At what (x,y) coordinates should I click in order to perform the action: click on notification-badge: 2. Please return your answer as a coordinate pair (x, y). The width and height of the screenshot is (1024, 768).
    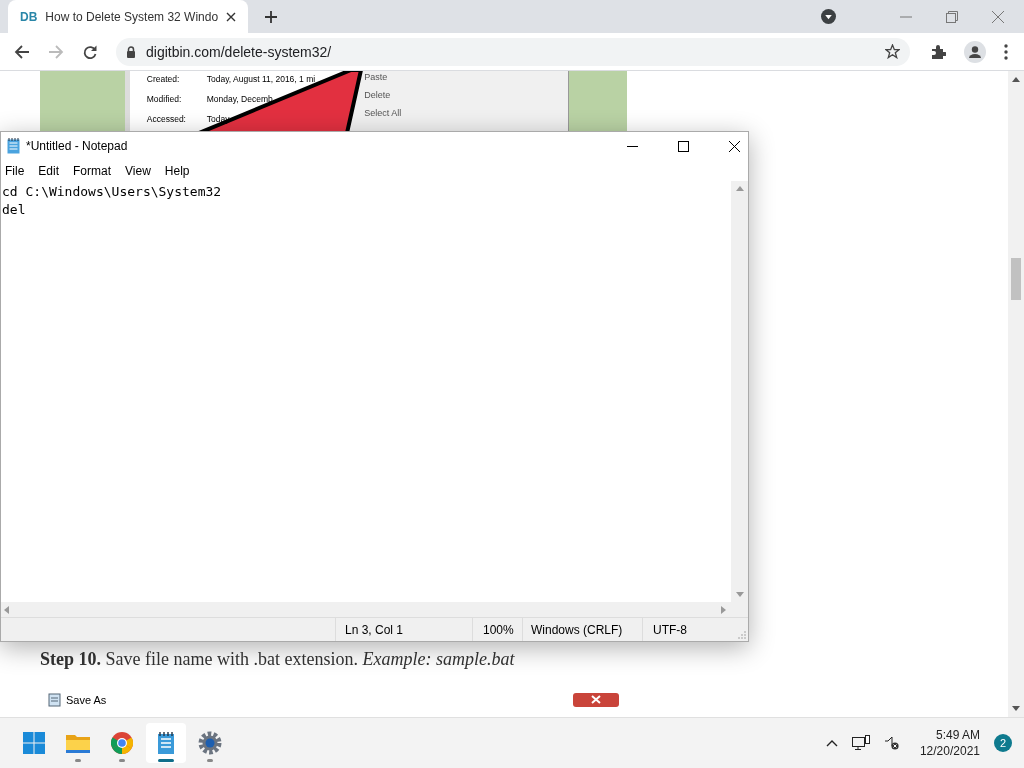
    Looking at the image, I should click on (1003, 743).